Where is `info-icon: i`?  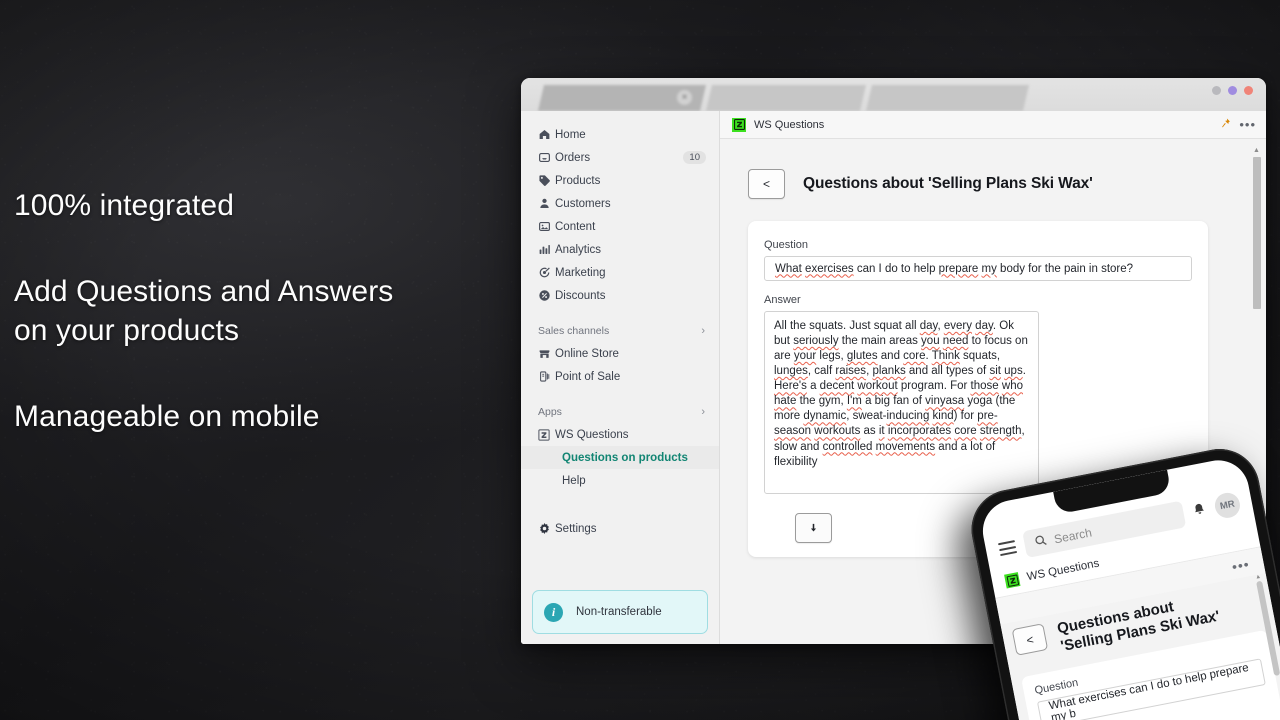
info-icon: i is located at coordinates (553, 612).